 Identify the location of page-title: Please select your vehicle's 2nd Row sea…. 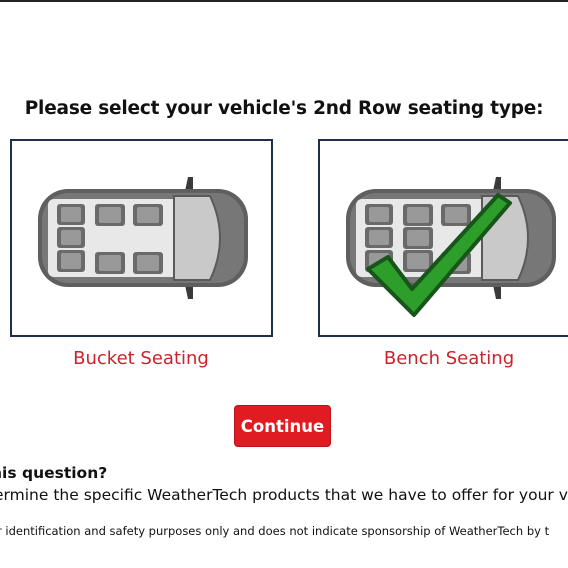
(284, 108).